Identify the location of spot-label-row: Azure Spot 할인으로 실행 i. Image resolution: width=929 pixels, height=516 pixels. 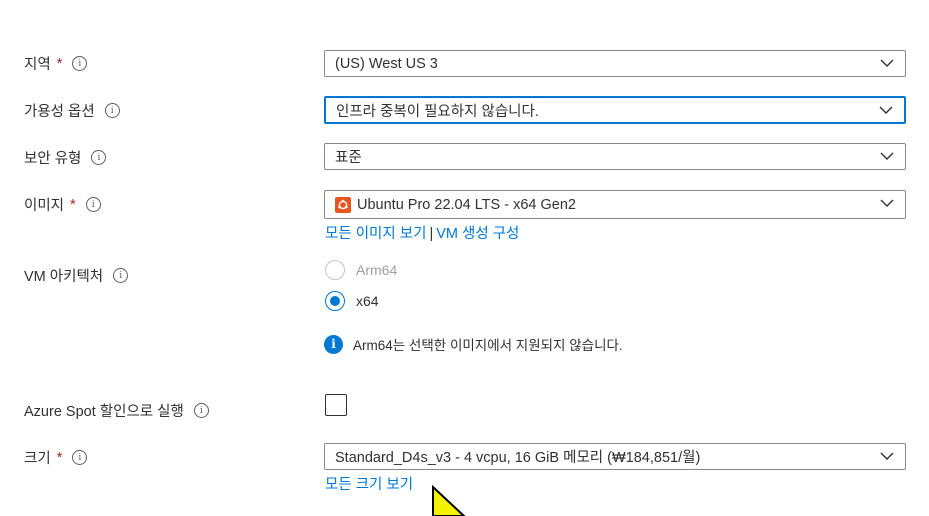
(116, 410).